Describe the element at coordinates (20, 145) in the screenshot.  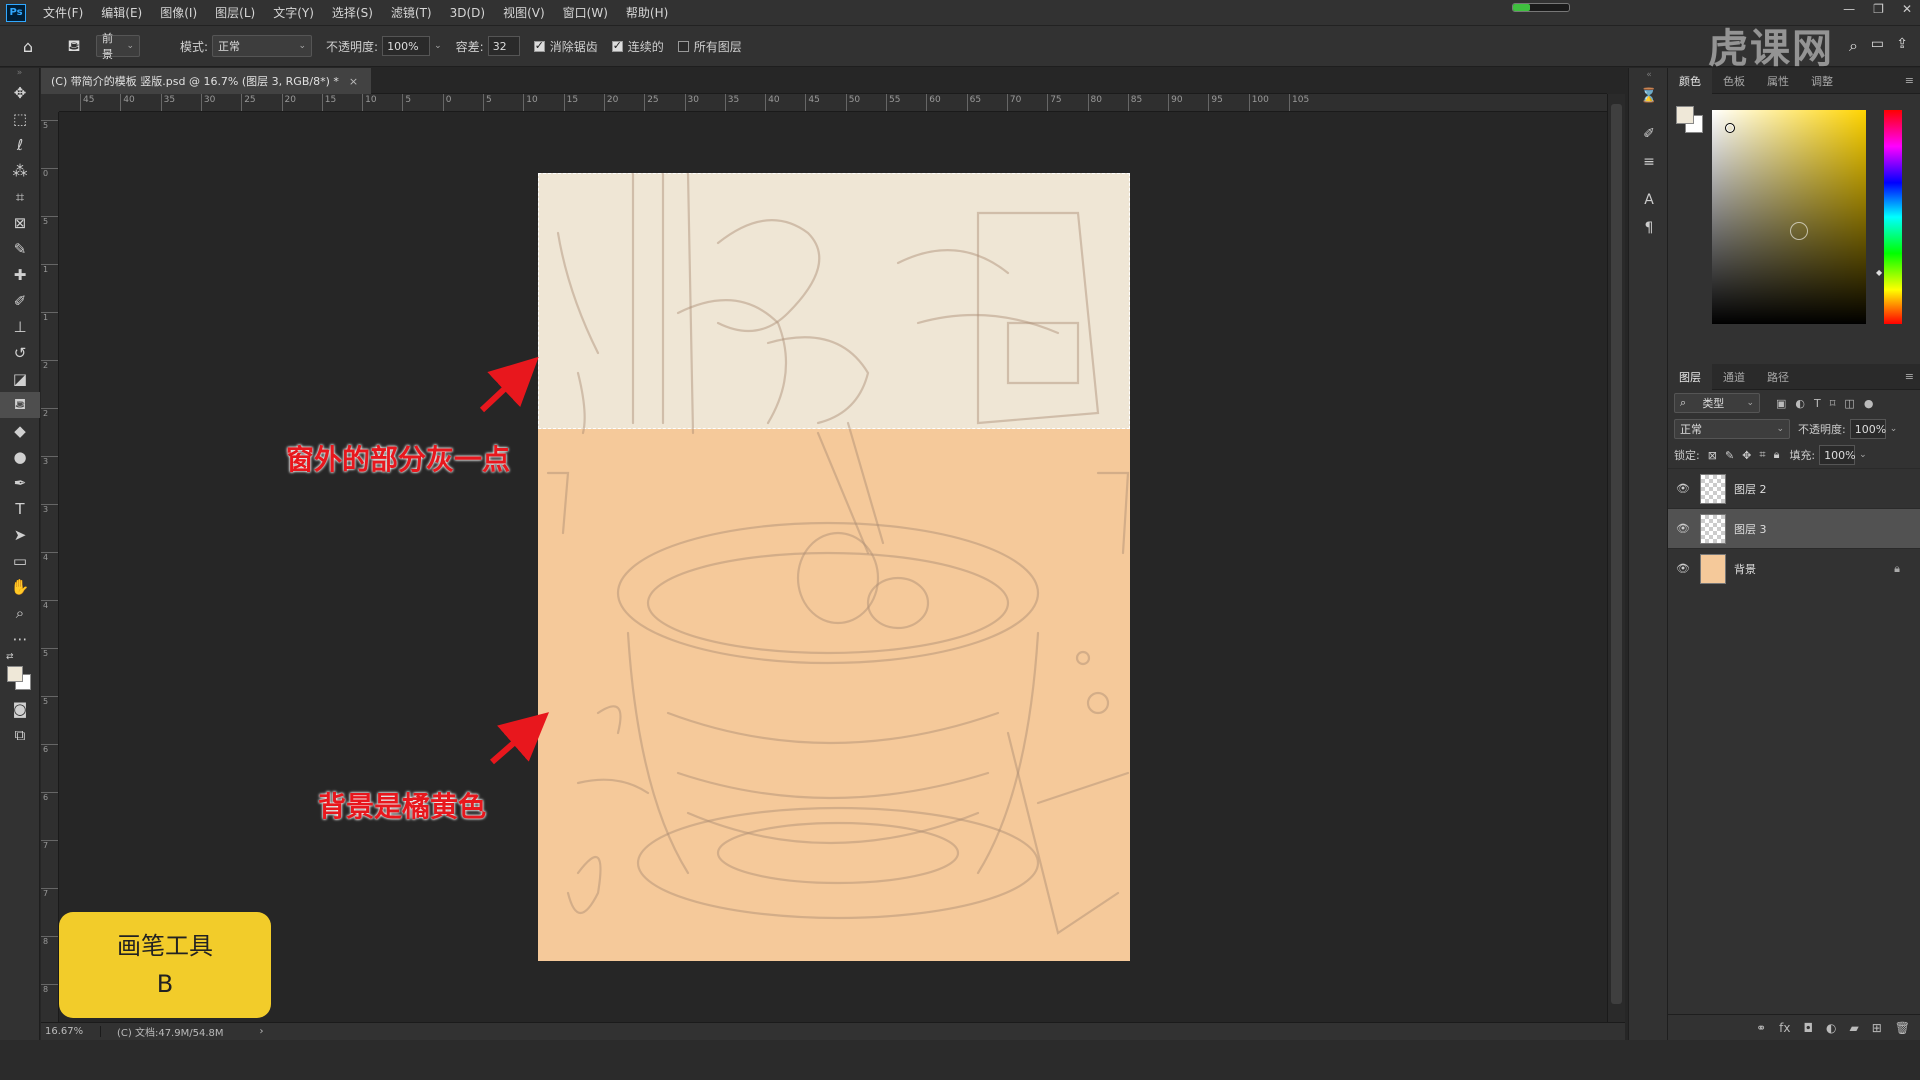
I see `lasso-tool-icon: ℓ` at that location.